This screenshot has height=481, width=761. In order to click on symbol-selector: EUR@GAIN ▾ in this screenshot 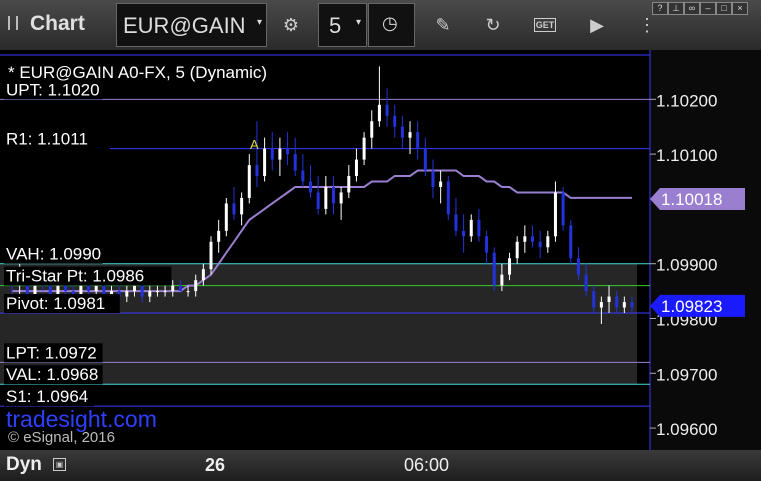, I will do `click(191, 25)`.